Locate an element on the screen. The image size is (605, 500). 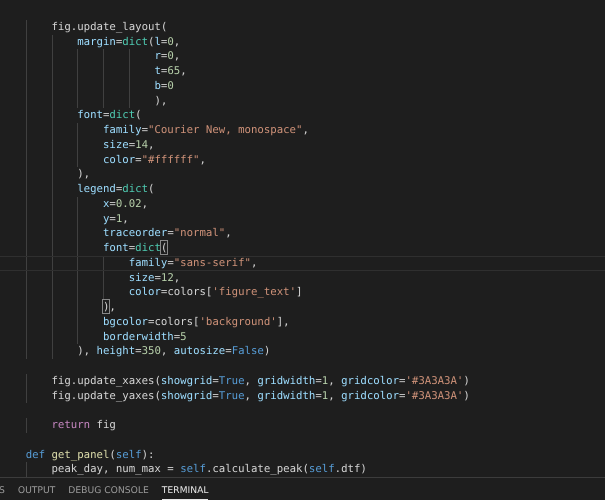
code-line: family="sans-serif", is located at coordinates (302, 263).